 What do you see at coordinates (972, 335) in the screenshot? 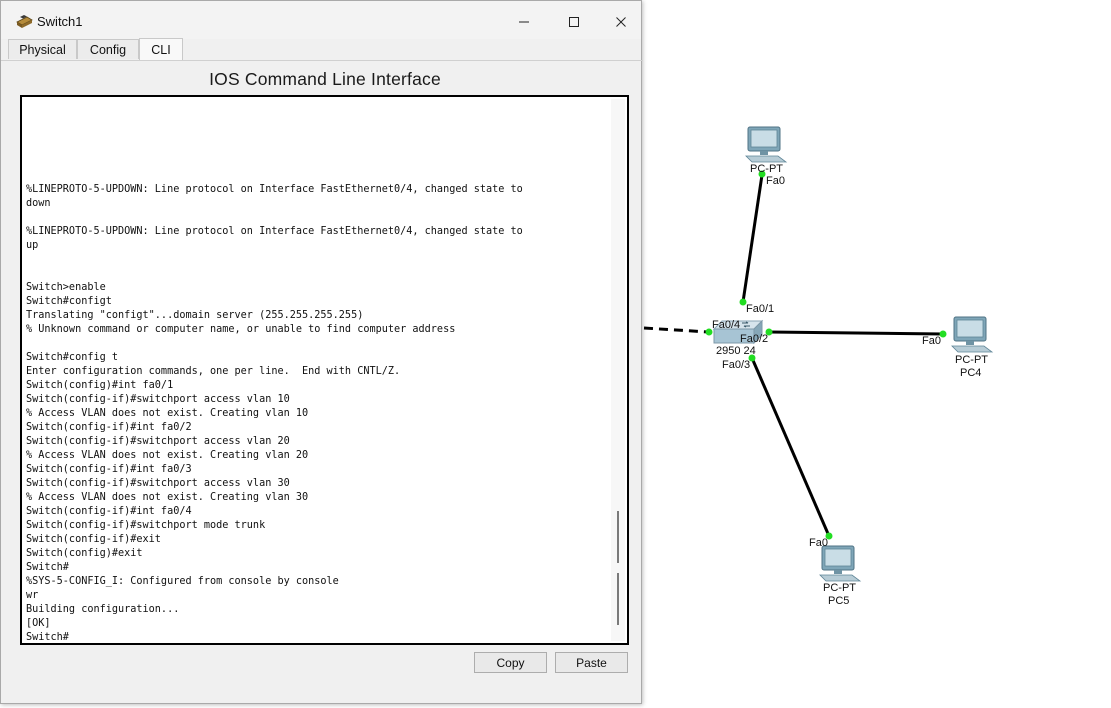
I see `pc4-icon` at bounding box center [972, 335].